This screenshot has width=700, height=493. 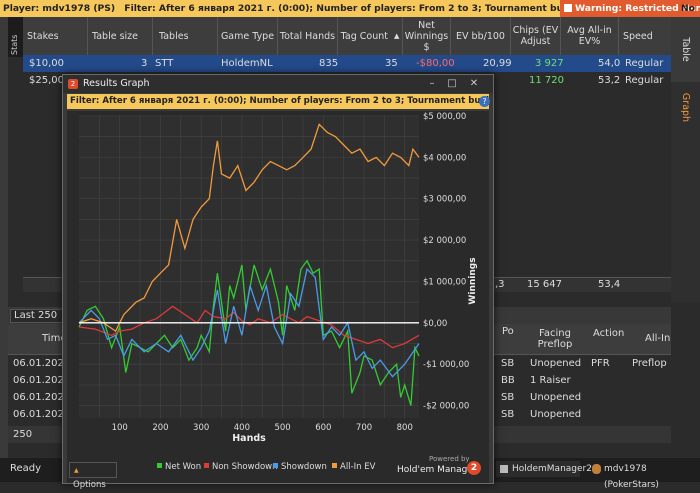 What do you see at coordinates (444, 241) in the screenshot?
I see `y-tick-label: $2 000,00` at bounding box center [444, 241].